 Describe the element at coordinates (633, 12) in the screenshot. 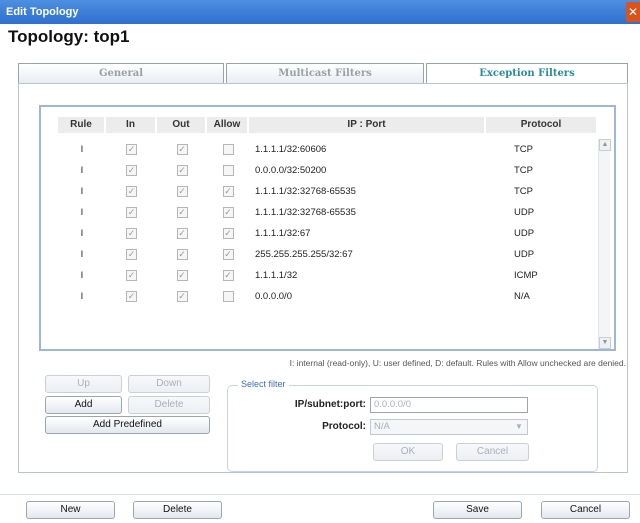

I see `close-icon: ✕` at that location.